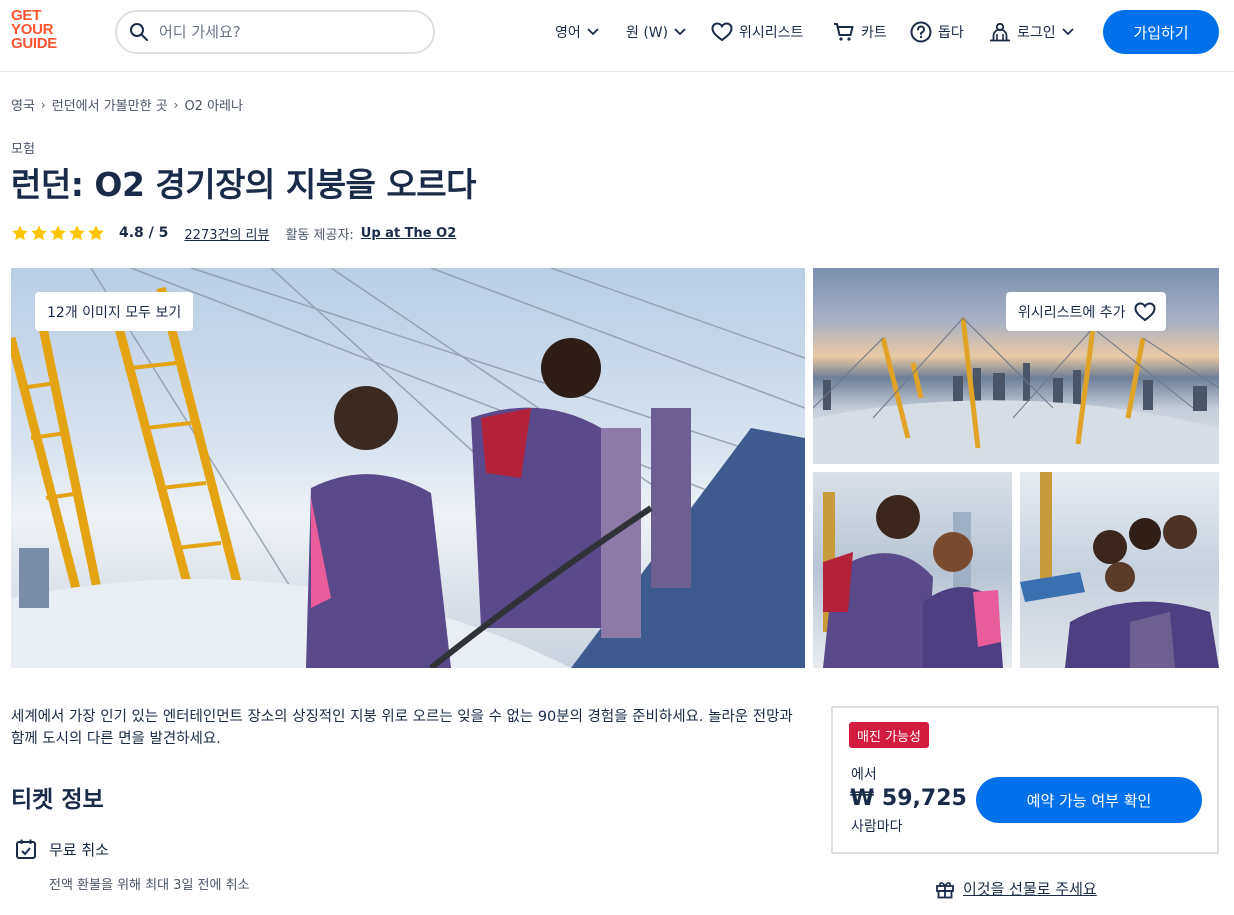  What do you see at coordinates (913, 580) in the screenshot?
I see `couple-toast-illustration` at bounding box center [913, 580].